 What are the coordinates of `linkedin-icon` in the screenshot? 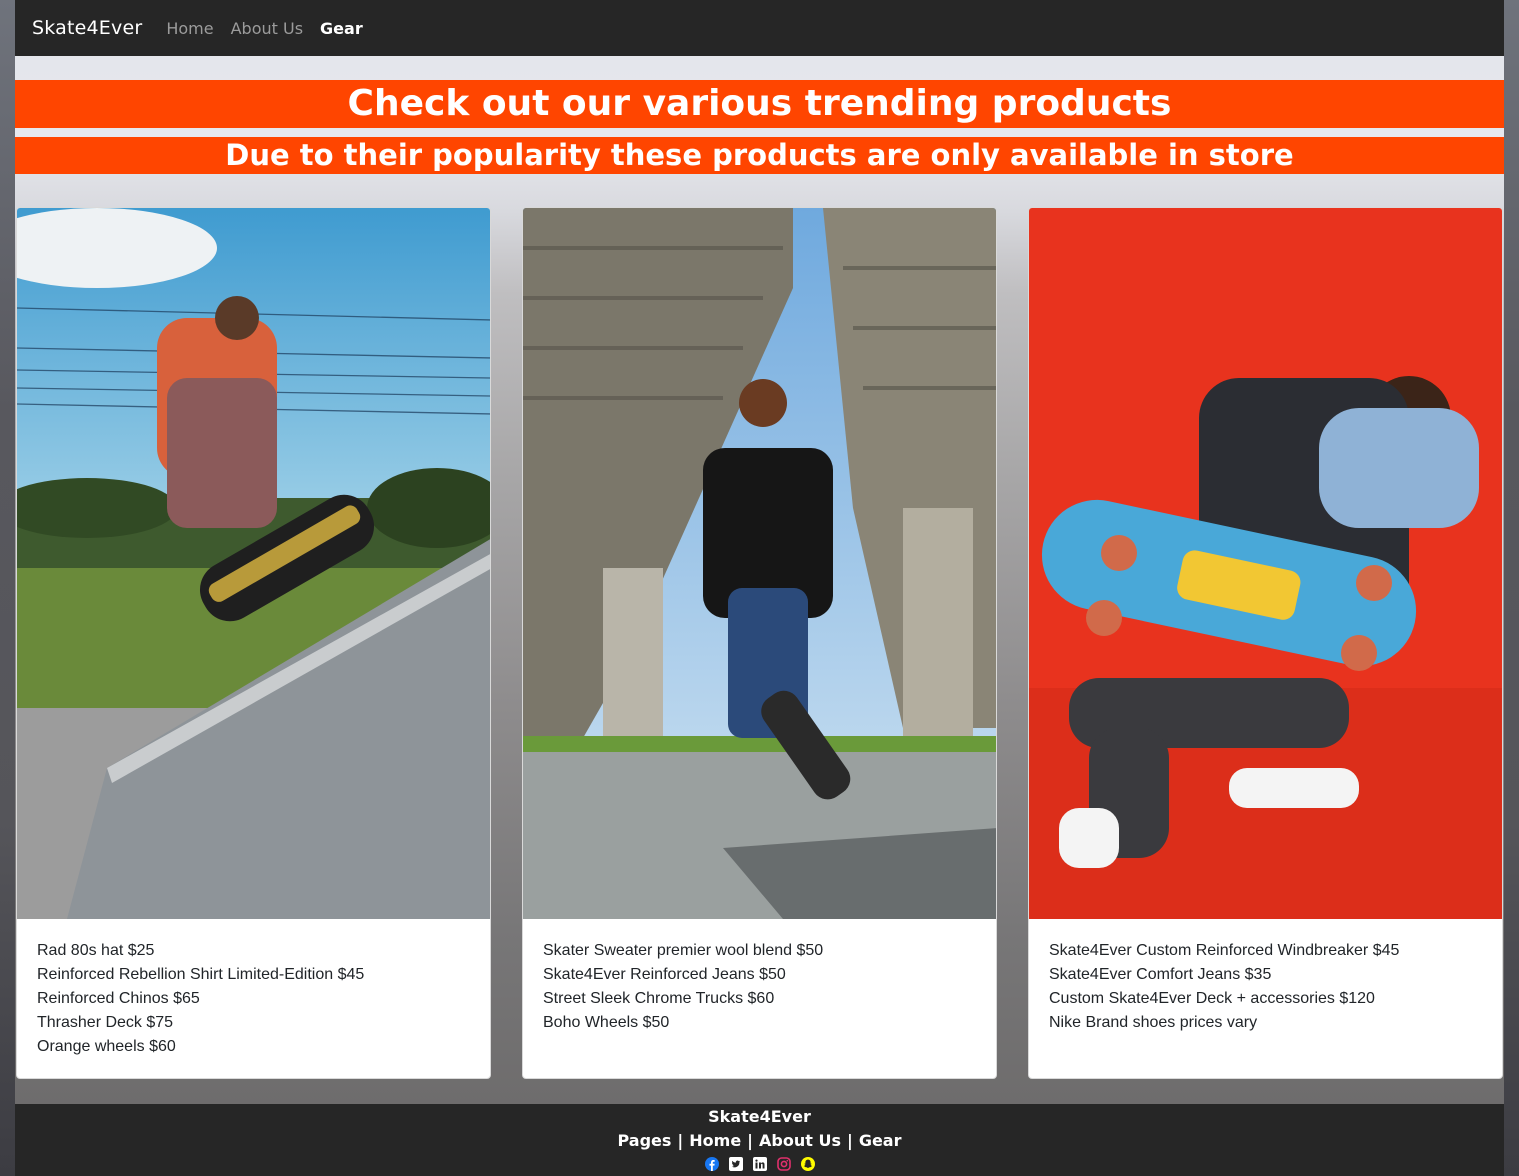 It's located at (759, 1163).